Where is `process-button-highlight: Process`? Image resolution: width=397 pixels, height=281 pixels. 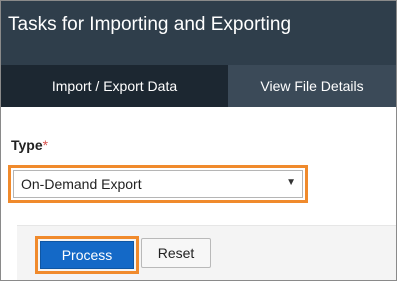 process-button-highlight: Process is located at coordinates (87, 255).